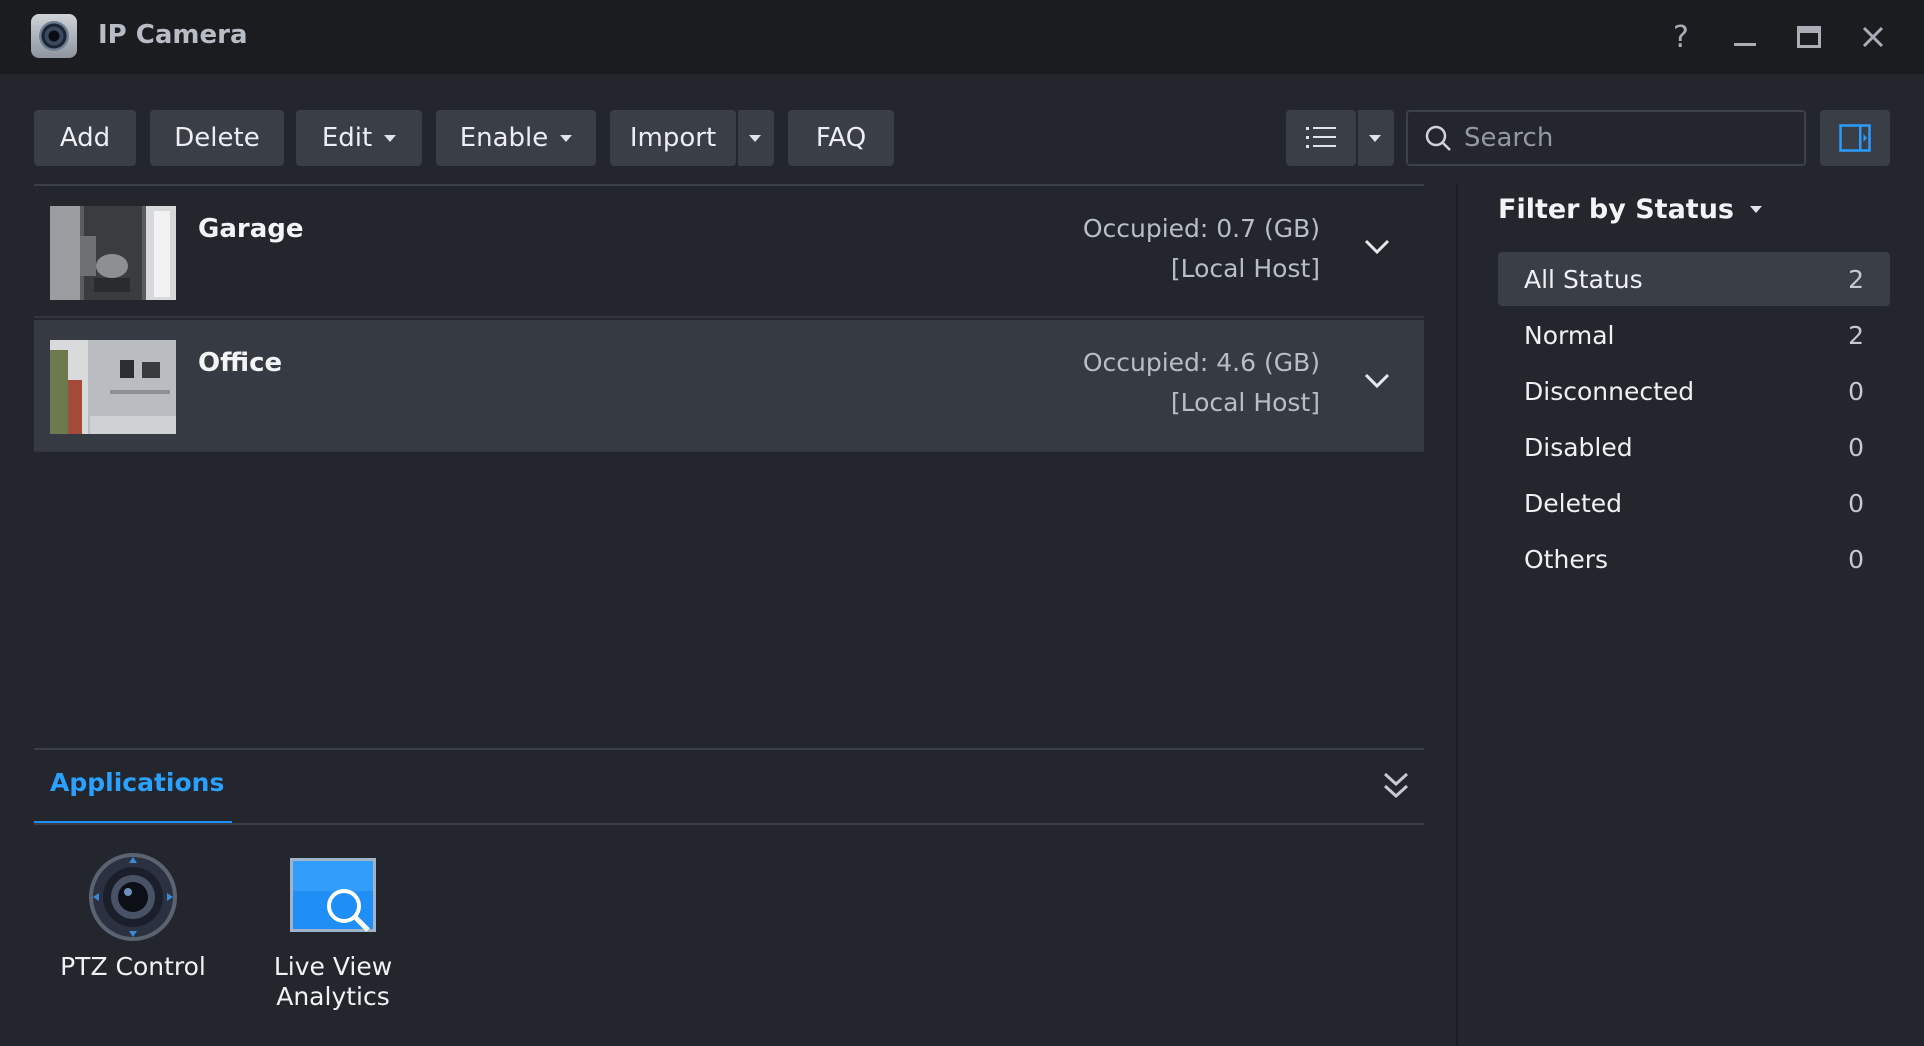 This screenshot has width=1924, height=1046. I want to click on faq-button: FAQ, so click(841, 138).